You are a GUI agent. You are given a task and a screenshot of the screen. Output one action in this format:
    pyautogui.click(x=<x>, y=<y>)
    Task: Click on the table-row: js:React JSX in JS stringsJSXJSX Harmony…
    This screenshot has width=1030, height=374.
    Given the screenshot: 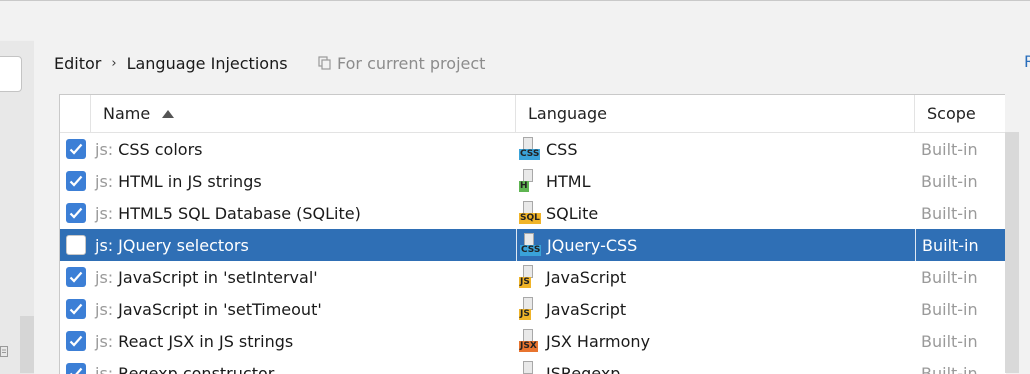 What is the action you would take?
    pyautogui.click(x=533, y=341)
    